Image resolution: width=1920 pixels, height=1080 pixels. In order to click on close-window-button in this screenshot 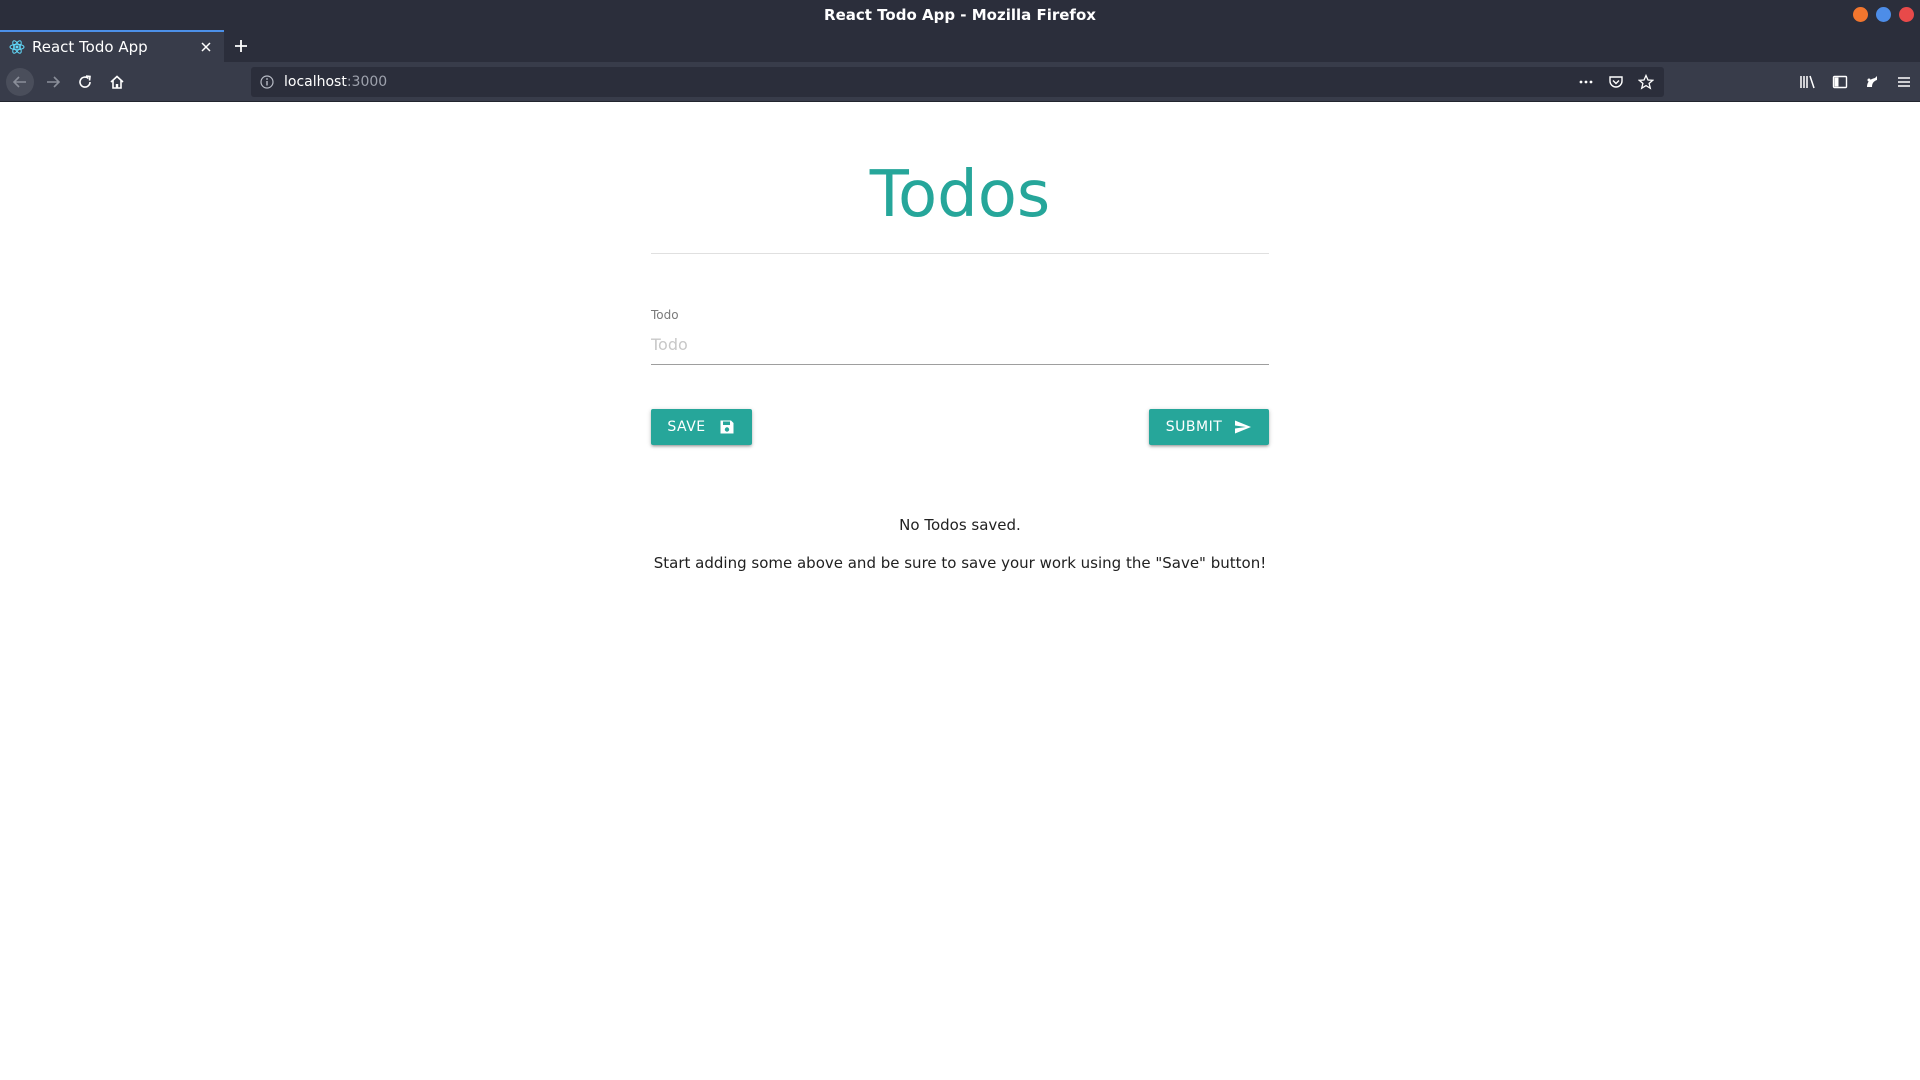, I will do `click(1906, 14)`.